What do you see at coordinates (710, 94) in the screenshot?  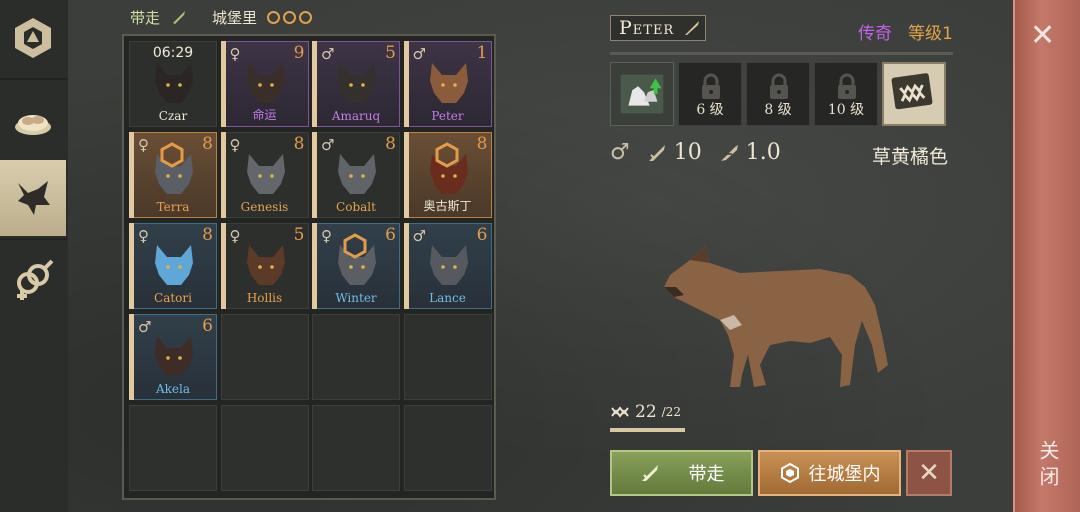 I see `skill-slot-locked: 6 级` at bounding box center [710, 94].